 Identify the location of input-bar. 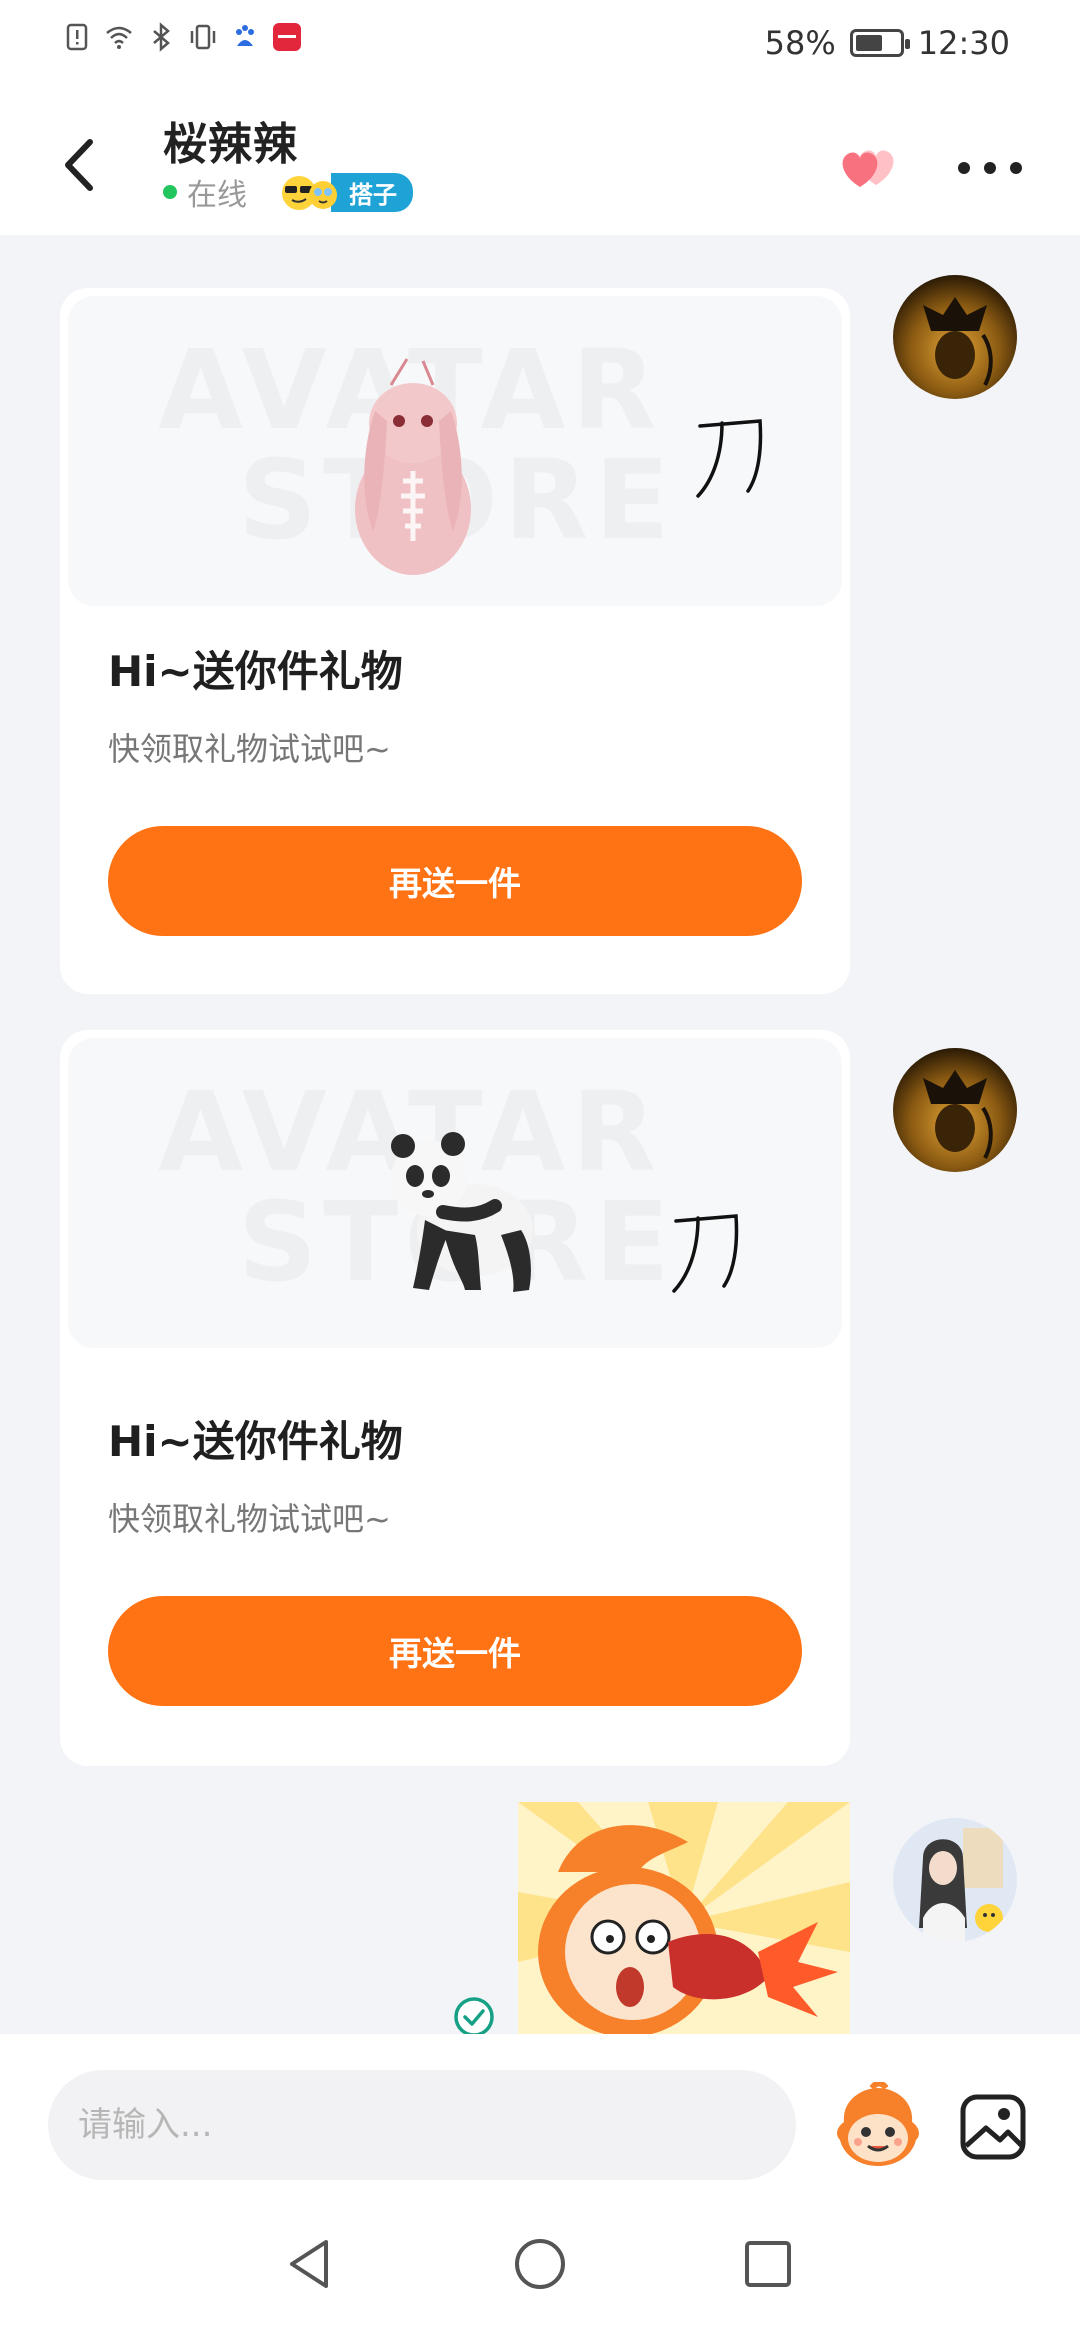
(540, 2114).